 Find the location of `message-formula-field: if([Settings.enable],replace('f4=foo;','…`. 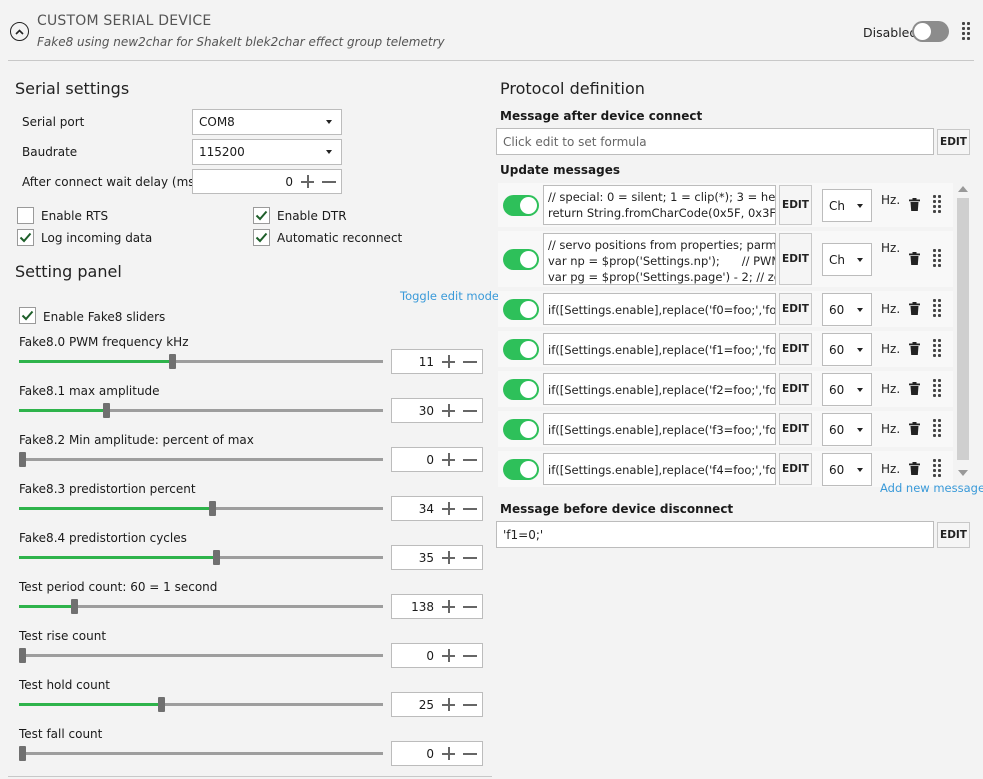

message-formula-field: if([Settings.enable],replace('f4=foo;','… is located at coordinates (659, 469).